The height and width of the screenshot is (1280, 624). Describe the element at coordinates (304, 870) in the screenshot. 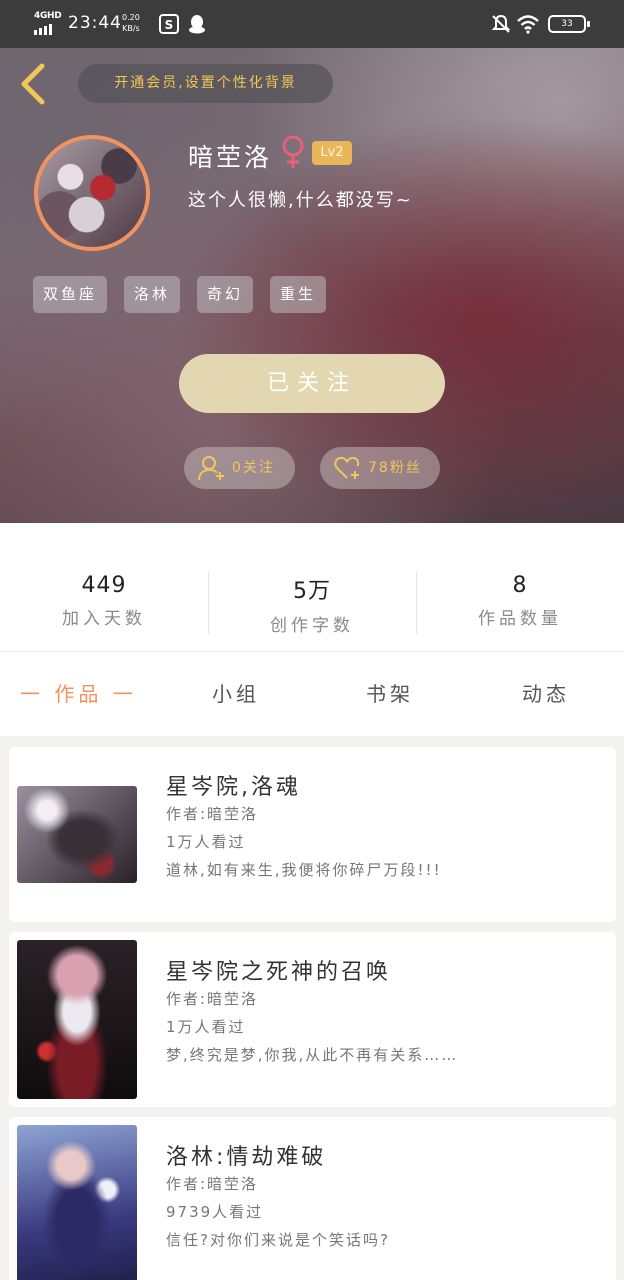

I see `work-summary: 道林,如有来生,我便将你碎尸万段!!!` at that location.